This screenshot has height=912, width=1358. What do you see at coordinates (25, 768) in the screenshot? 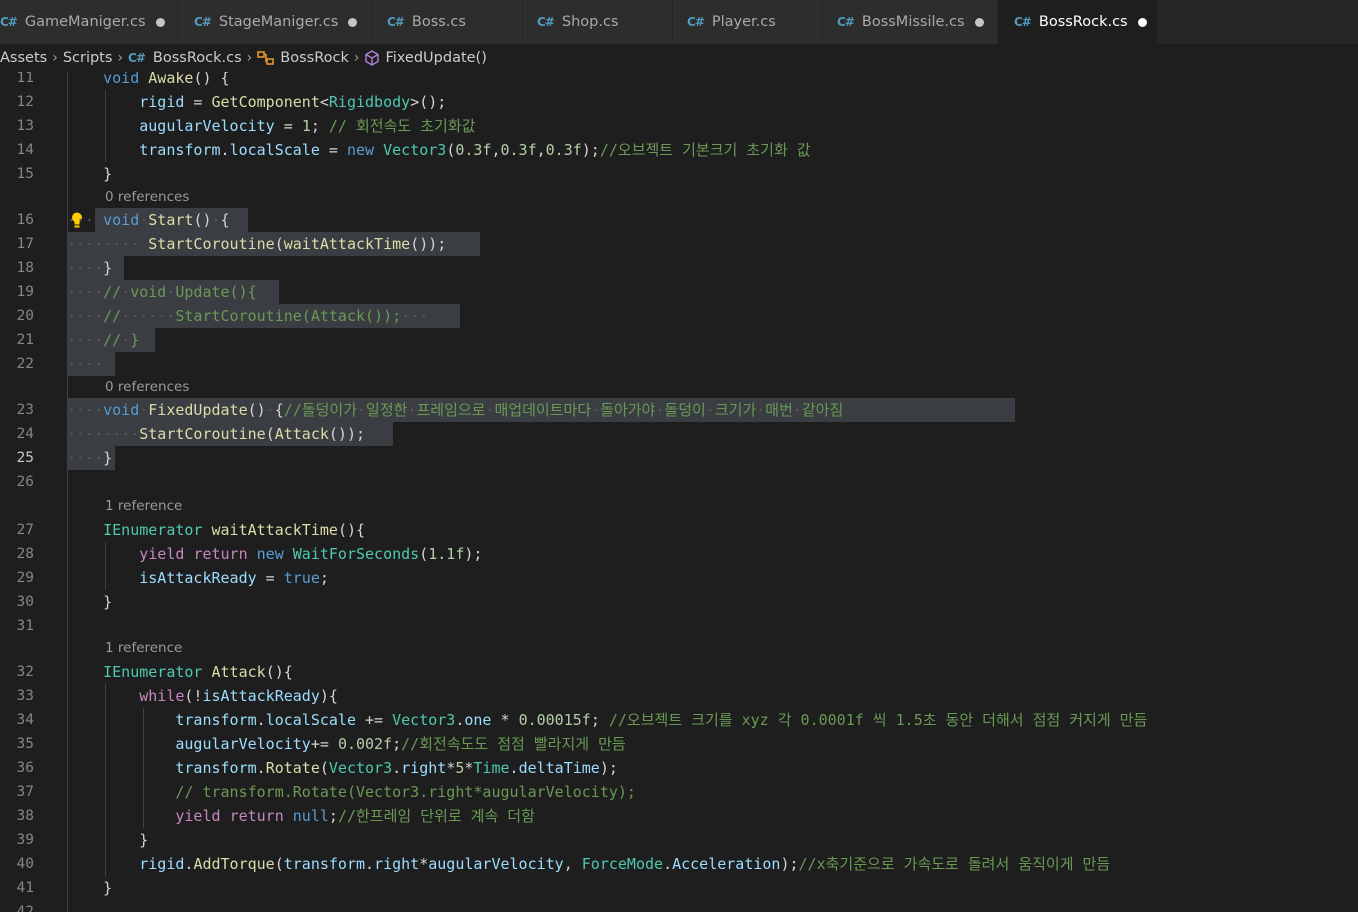
I see `line-number: 36` at bounding box center [25, 768].